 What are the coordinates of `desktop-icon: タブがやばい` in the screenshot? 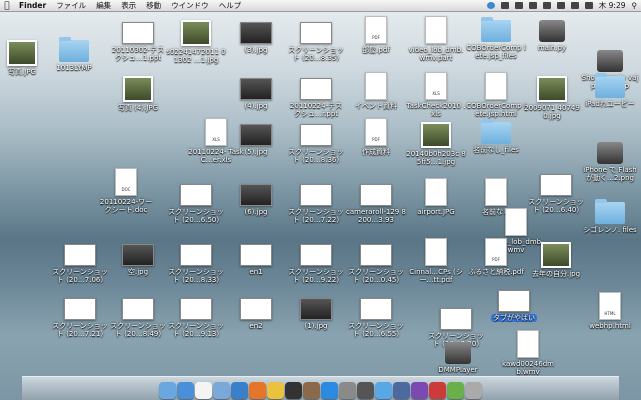 It's located at (514, 303).